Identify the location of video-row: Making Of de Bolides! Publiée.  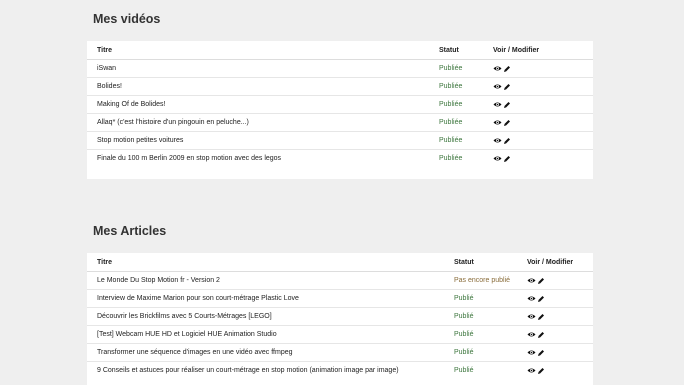
(340, 104).